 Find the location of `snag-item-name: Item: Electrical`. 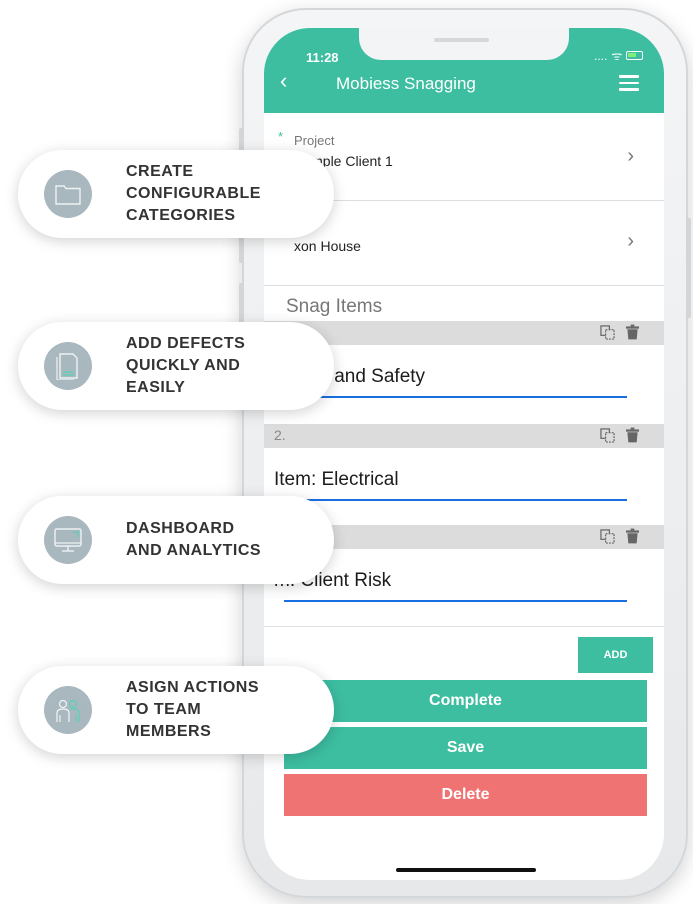

snag-item-name: Item: Electrical is located at coordinates (336, 480).